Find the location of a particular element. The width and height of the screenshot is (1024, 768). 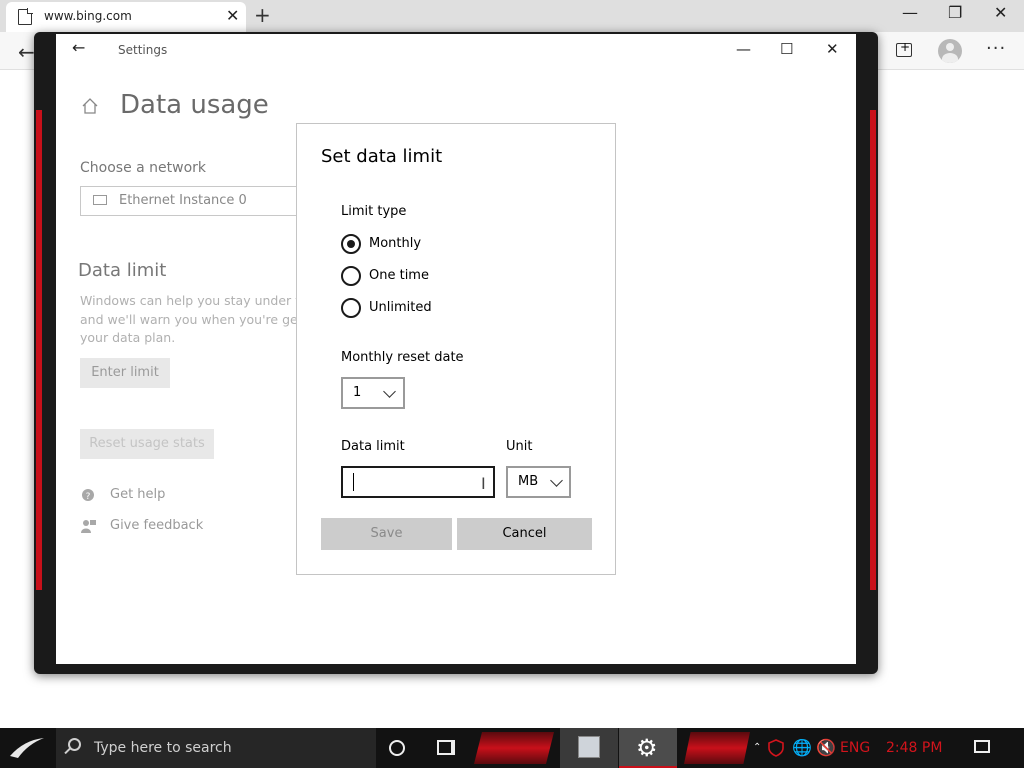

help-icon: ? is located at coordinates (88, 495).